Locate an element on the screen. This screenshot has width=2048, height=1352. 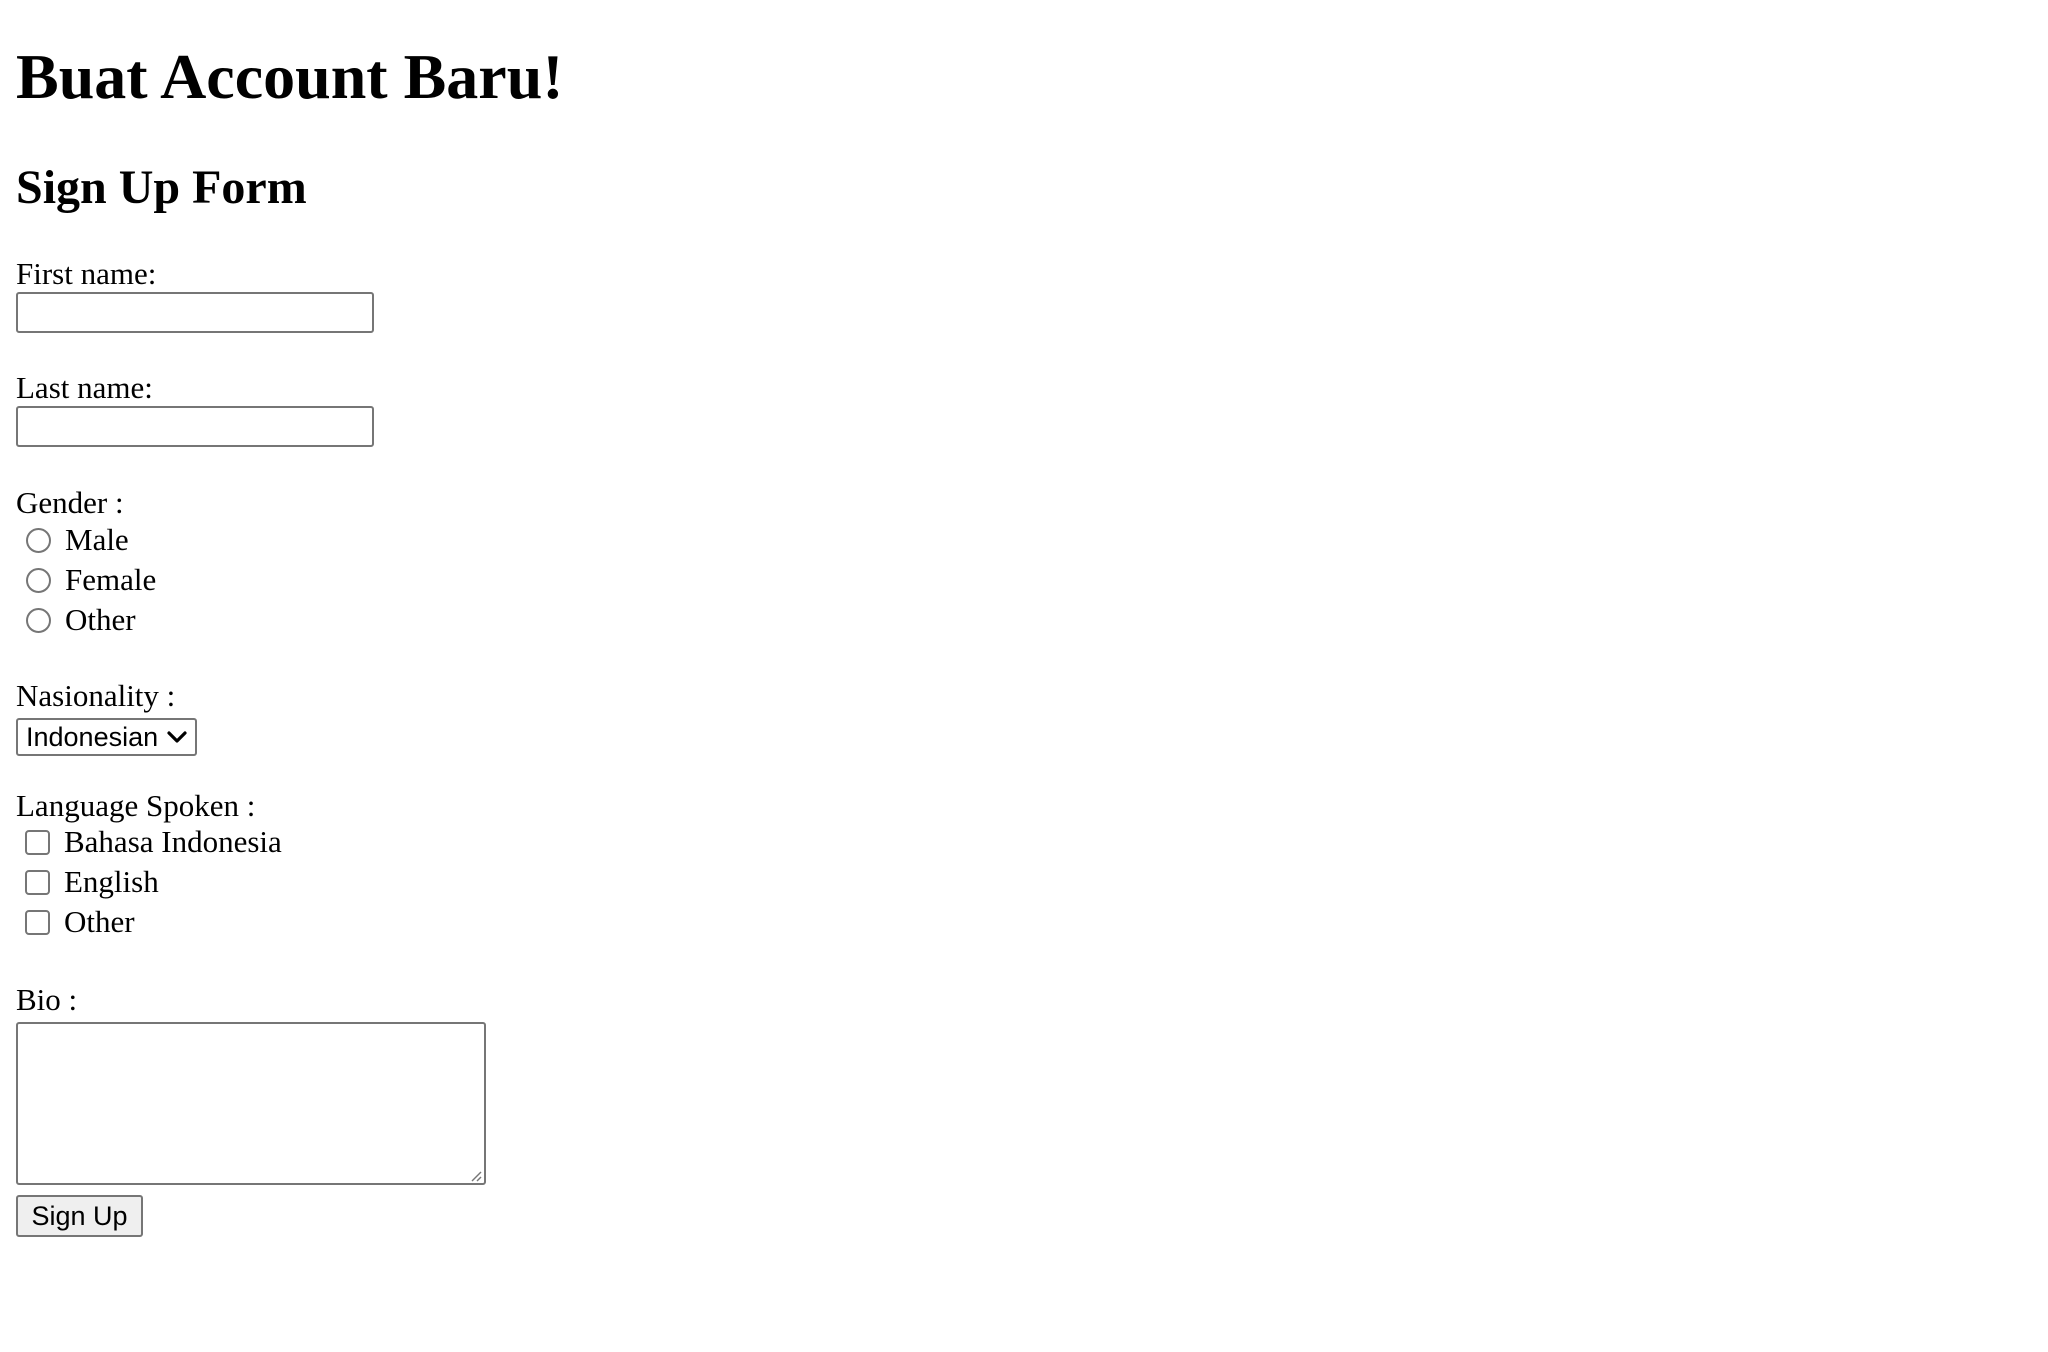
language-english-checkbox is located at coordinates (37, 882).